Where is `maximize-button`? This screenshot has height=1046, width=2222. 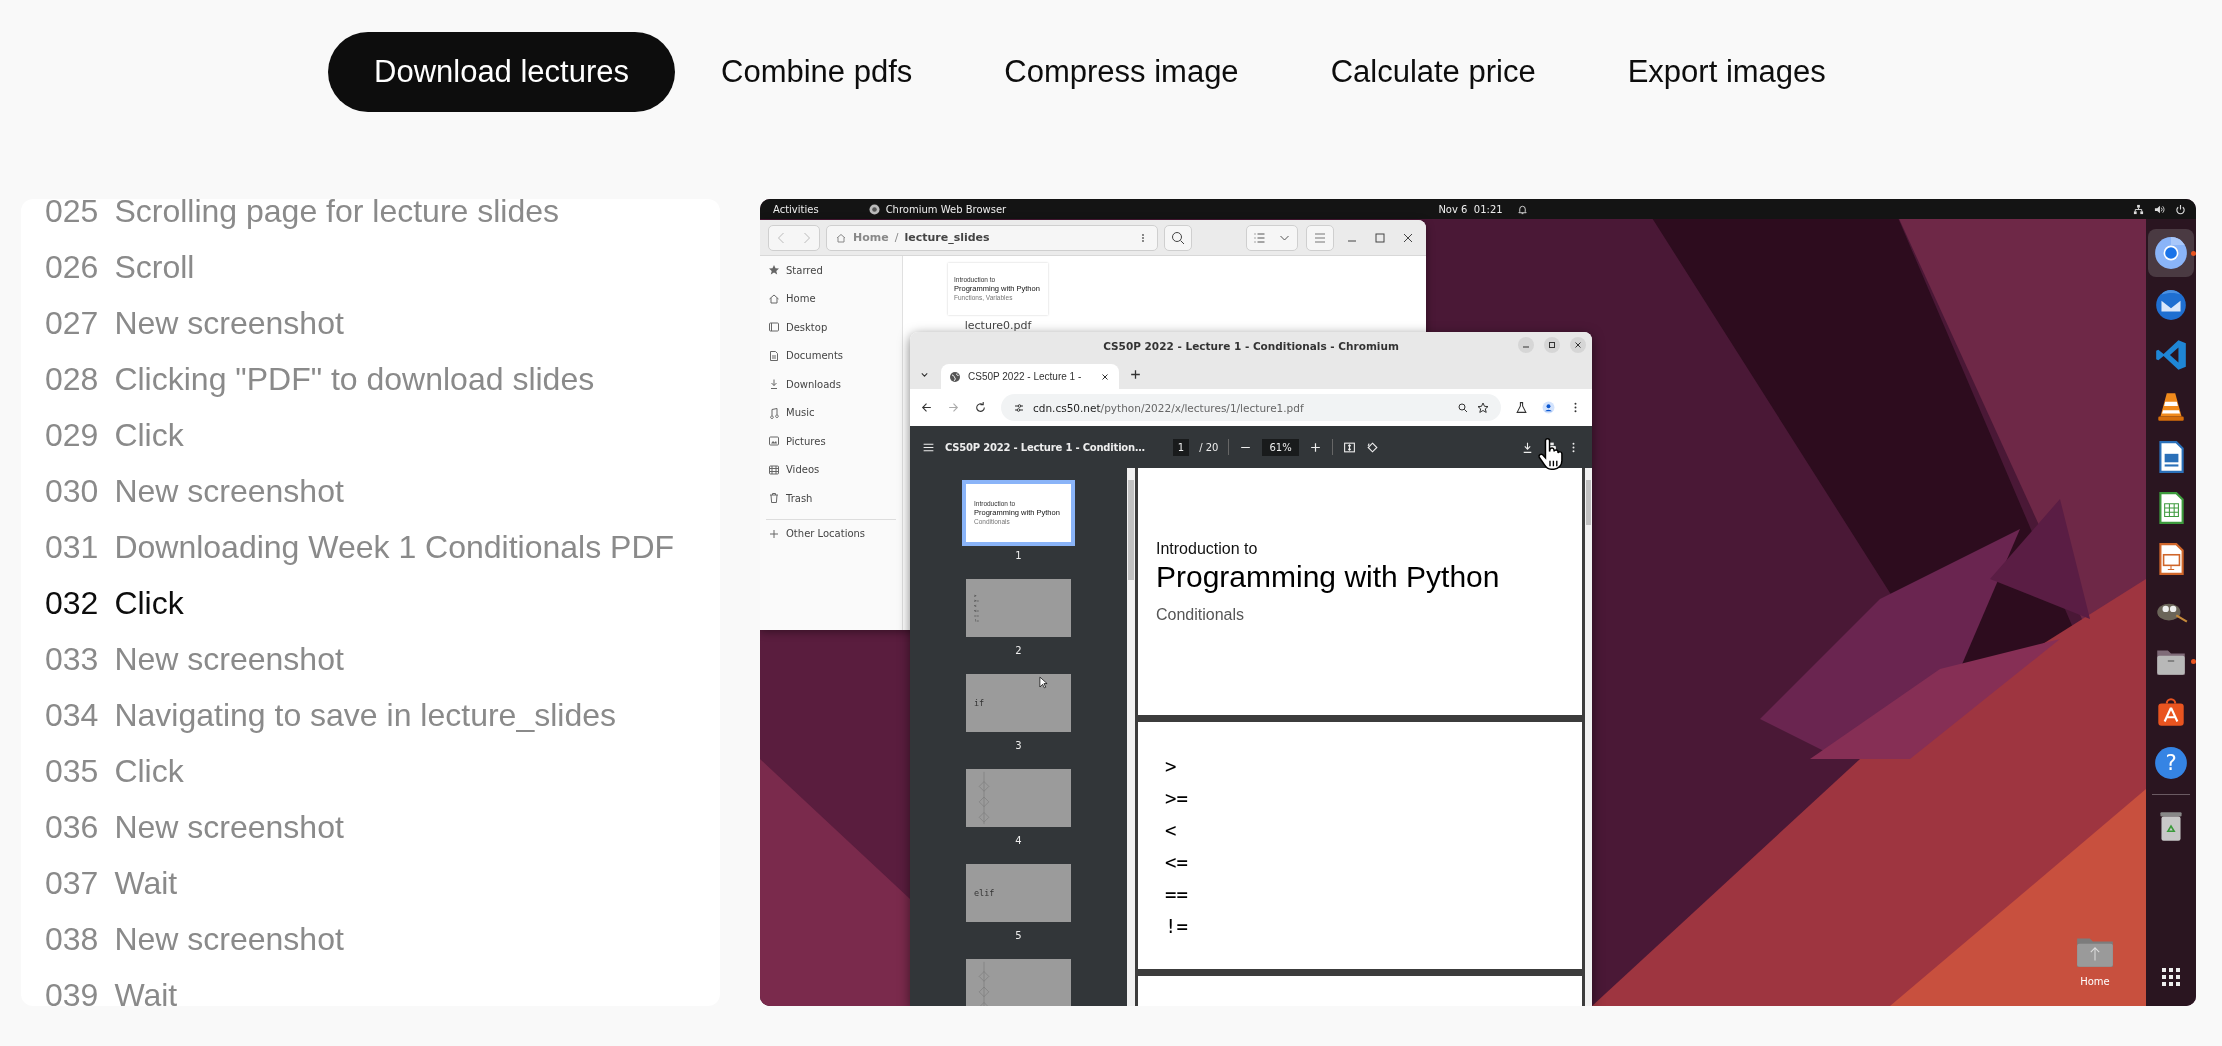
maximize-button is located at coordinates (1552, 345).